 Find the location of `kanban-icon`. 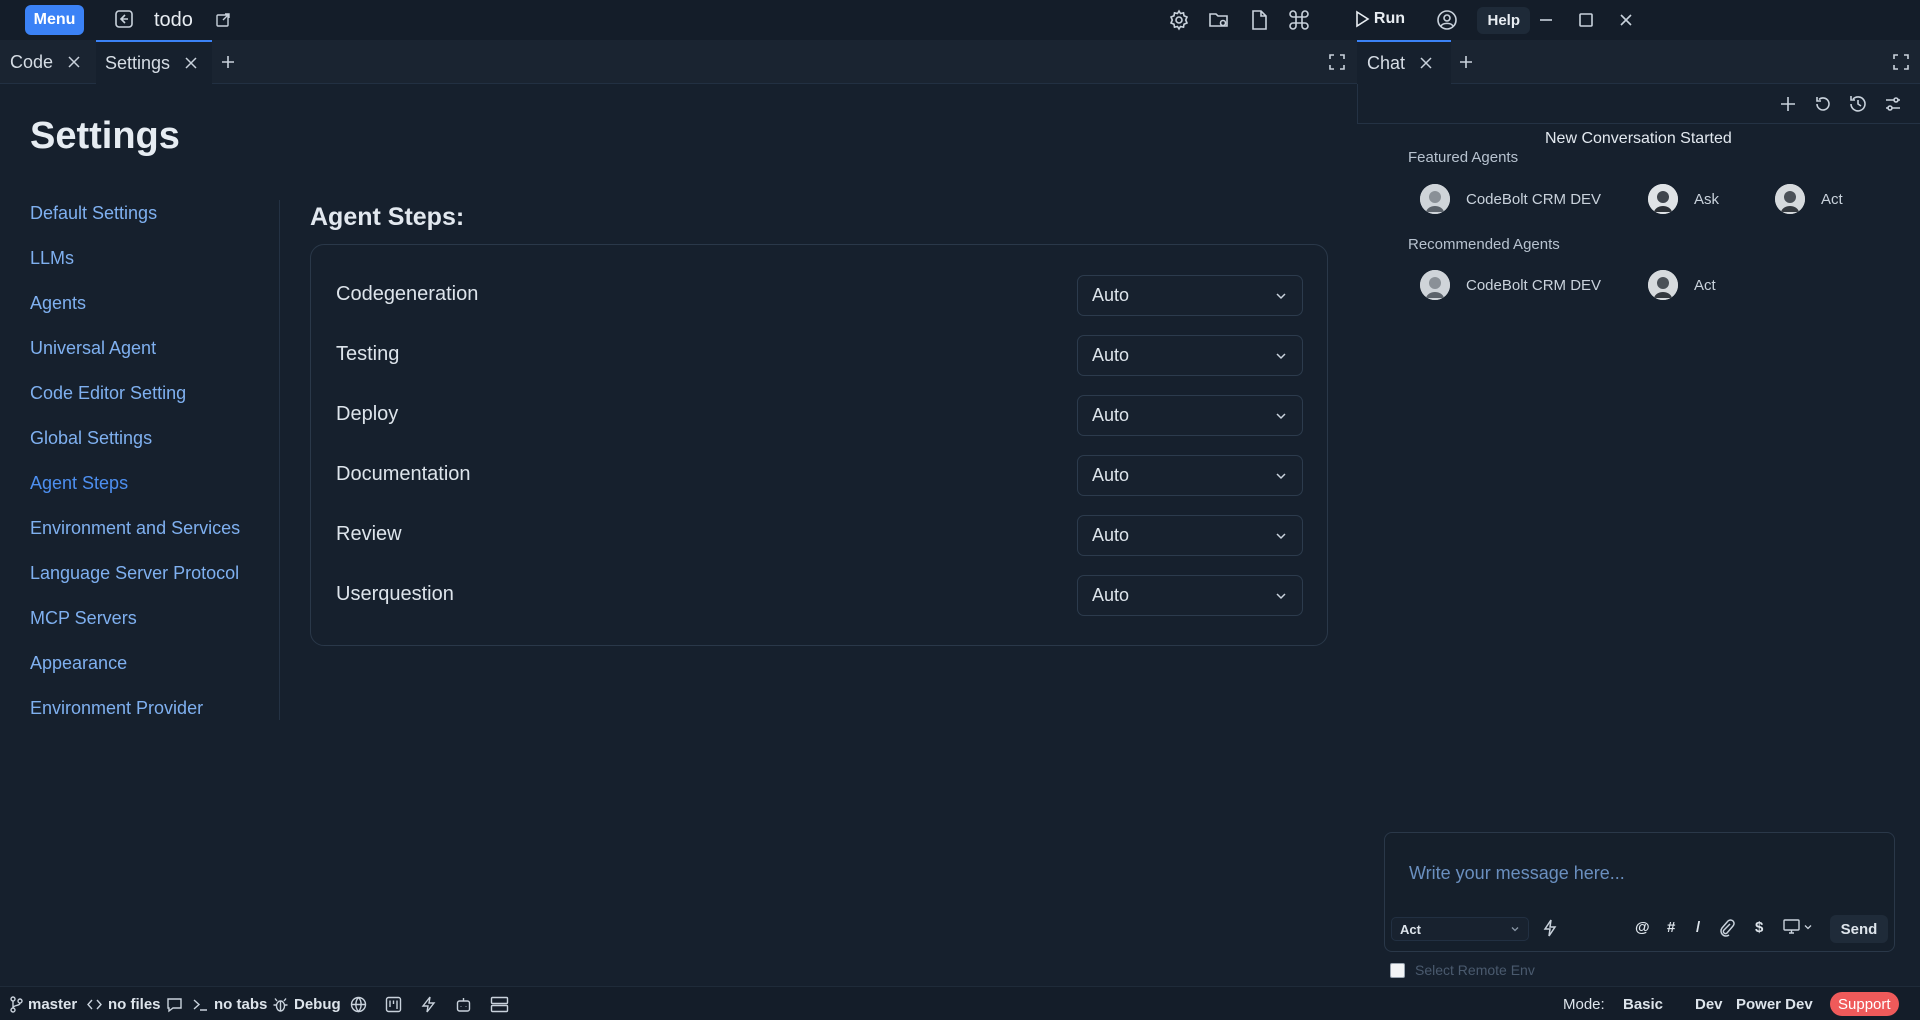

kanban-icon is located at coordinates (393, 1004).